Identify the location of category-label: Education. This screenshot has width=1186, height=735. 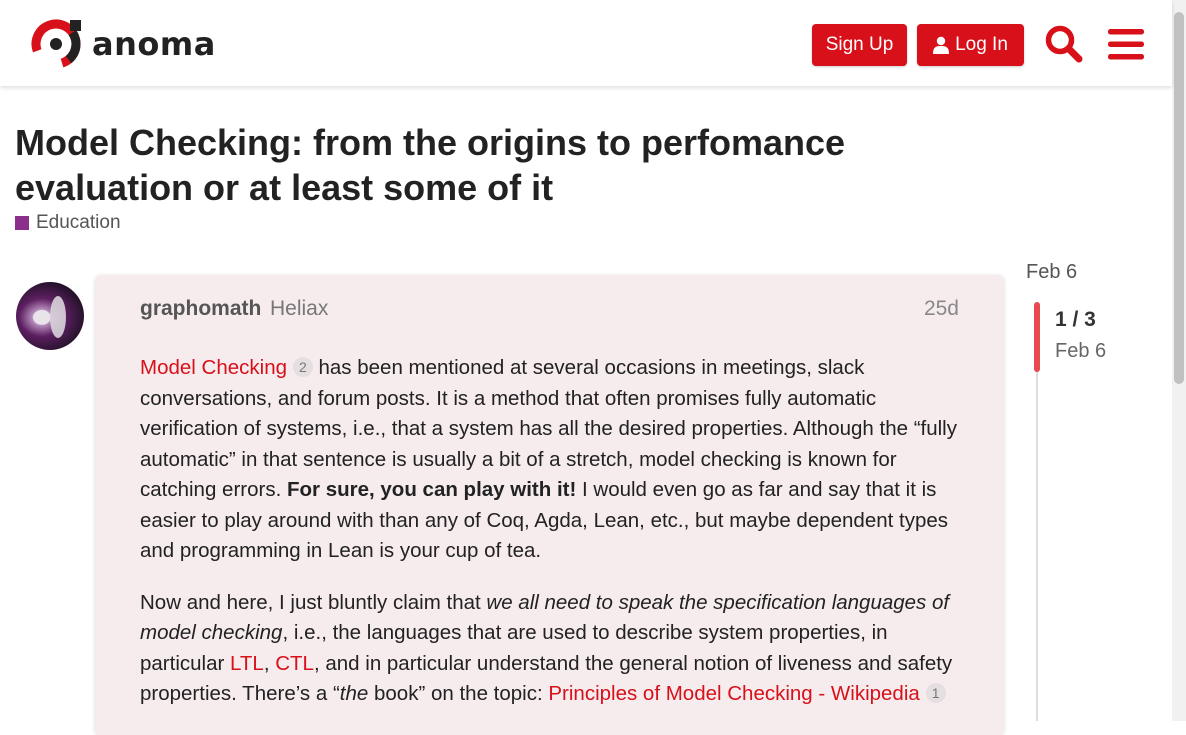
(78, 222).